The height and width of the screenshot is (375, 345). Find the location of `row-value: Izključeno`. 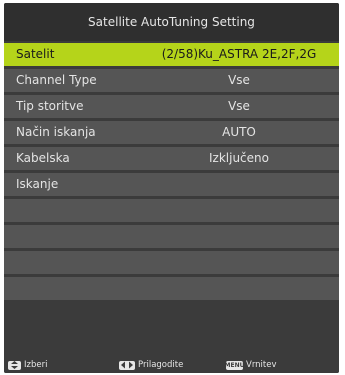

row-value: Izključeno is located at coordinates (239, 158).